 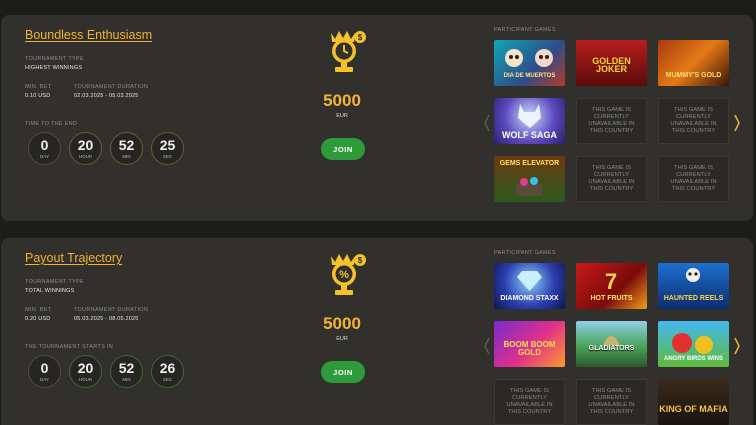 I want to click on game-tile: BOOM BOOM GOLD, so click(x=529, y=344).